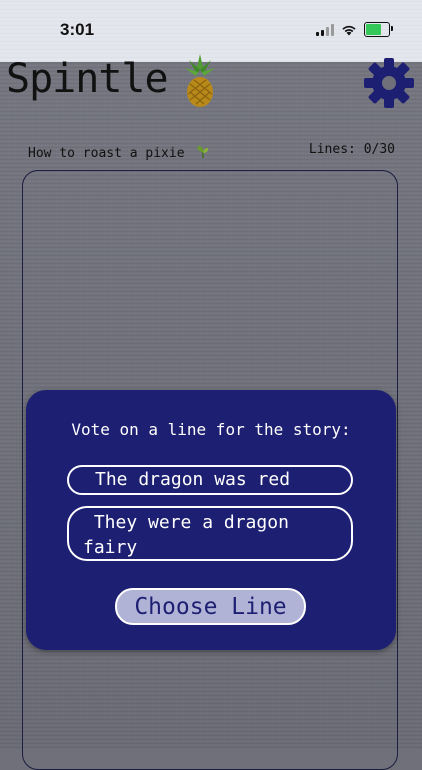 Image resolution: width=422 pixels, height=770 pixels. Describe the element at coordinates (203, 152) in the screenshot. I see `plant-sprout-icon` at that location.